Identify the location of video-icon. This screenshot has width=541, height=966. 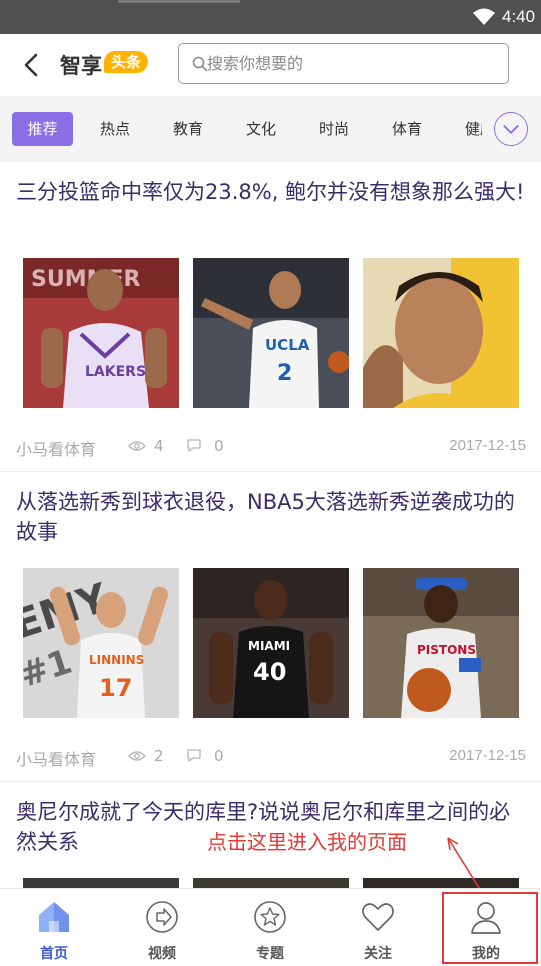
(162, 917).